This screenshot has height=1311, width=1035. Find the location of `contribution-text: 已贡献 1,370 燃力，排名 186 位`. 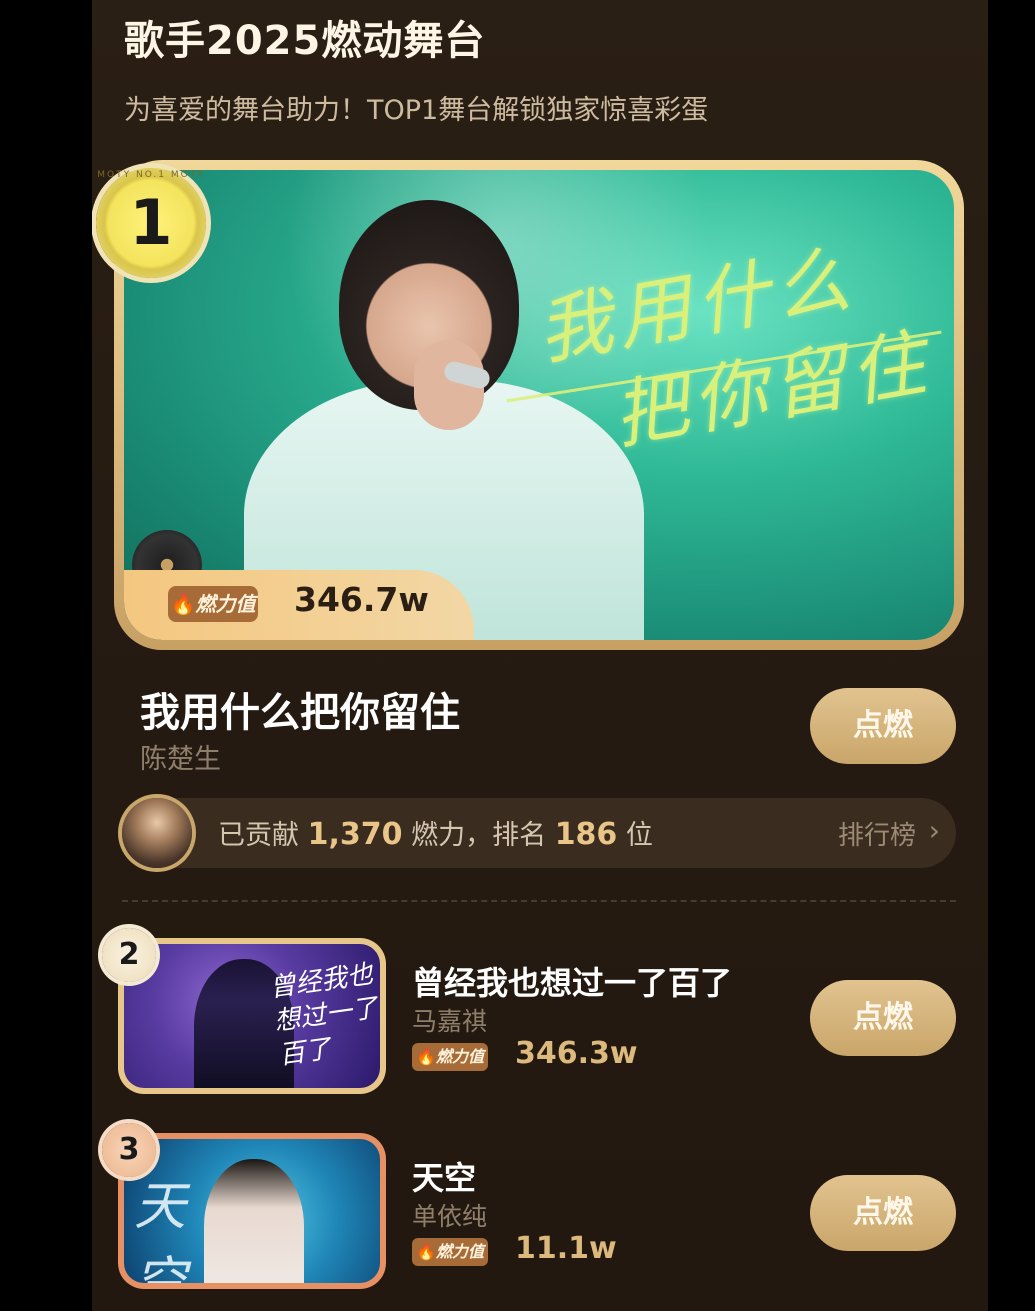

contribution-text: 已贡献 1,370 燃力，排名 186 位 is located at coordinates (435, 832).